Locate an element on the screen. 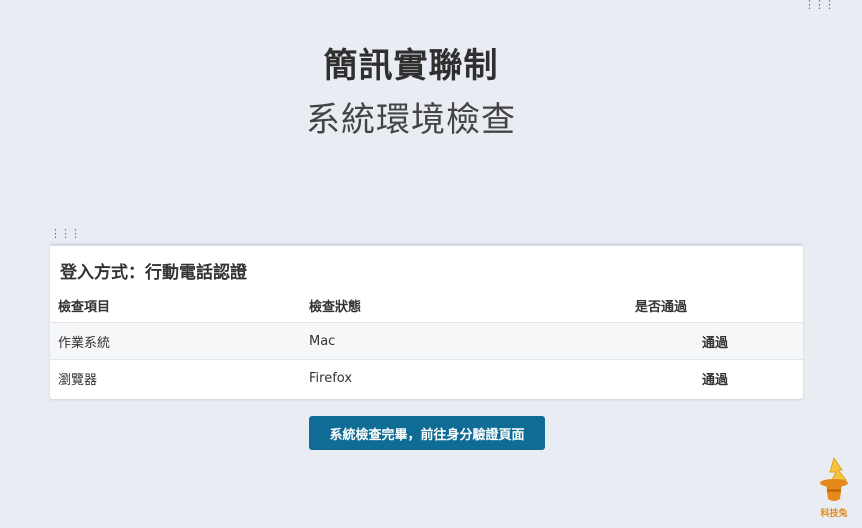 The image size is (862, 528). page-title: 簡訊實聯制 is located at coordinates (411, 66).